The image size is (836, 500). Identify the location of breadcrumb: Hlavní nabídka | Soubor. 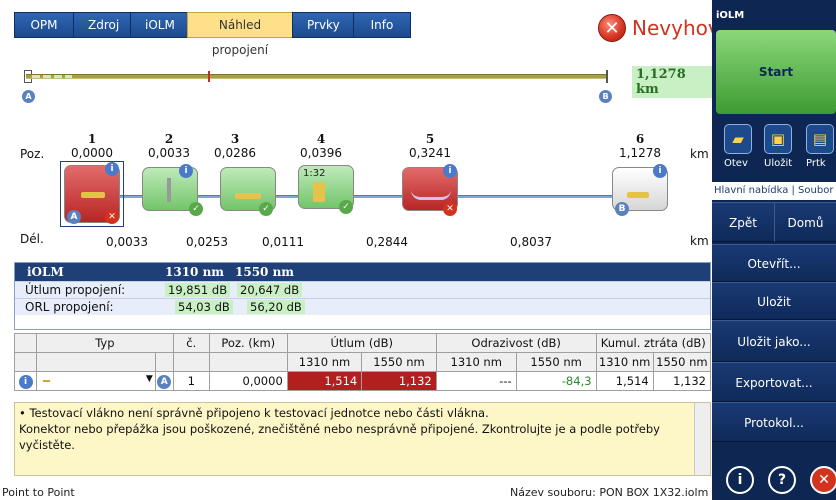
(774, 191).